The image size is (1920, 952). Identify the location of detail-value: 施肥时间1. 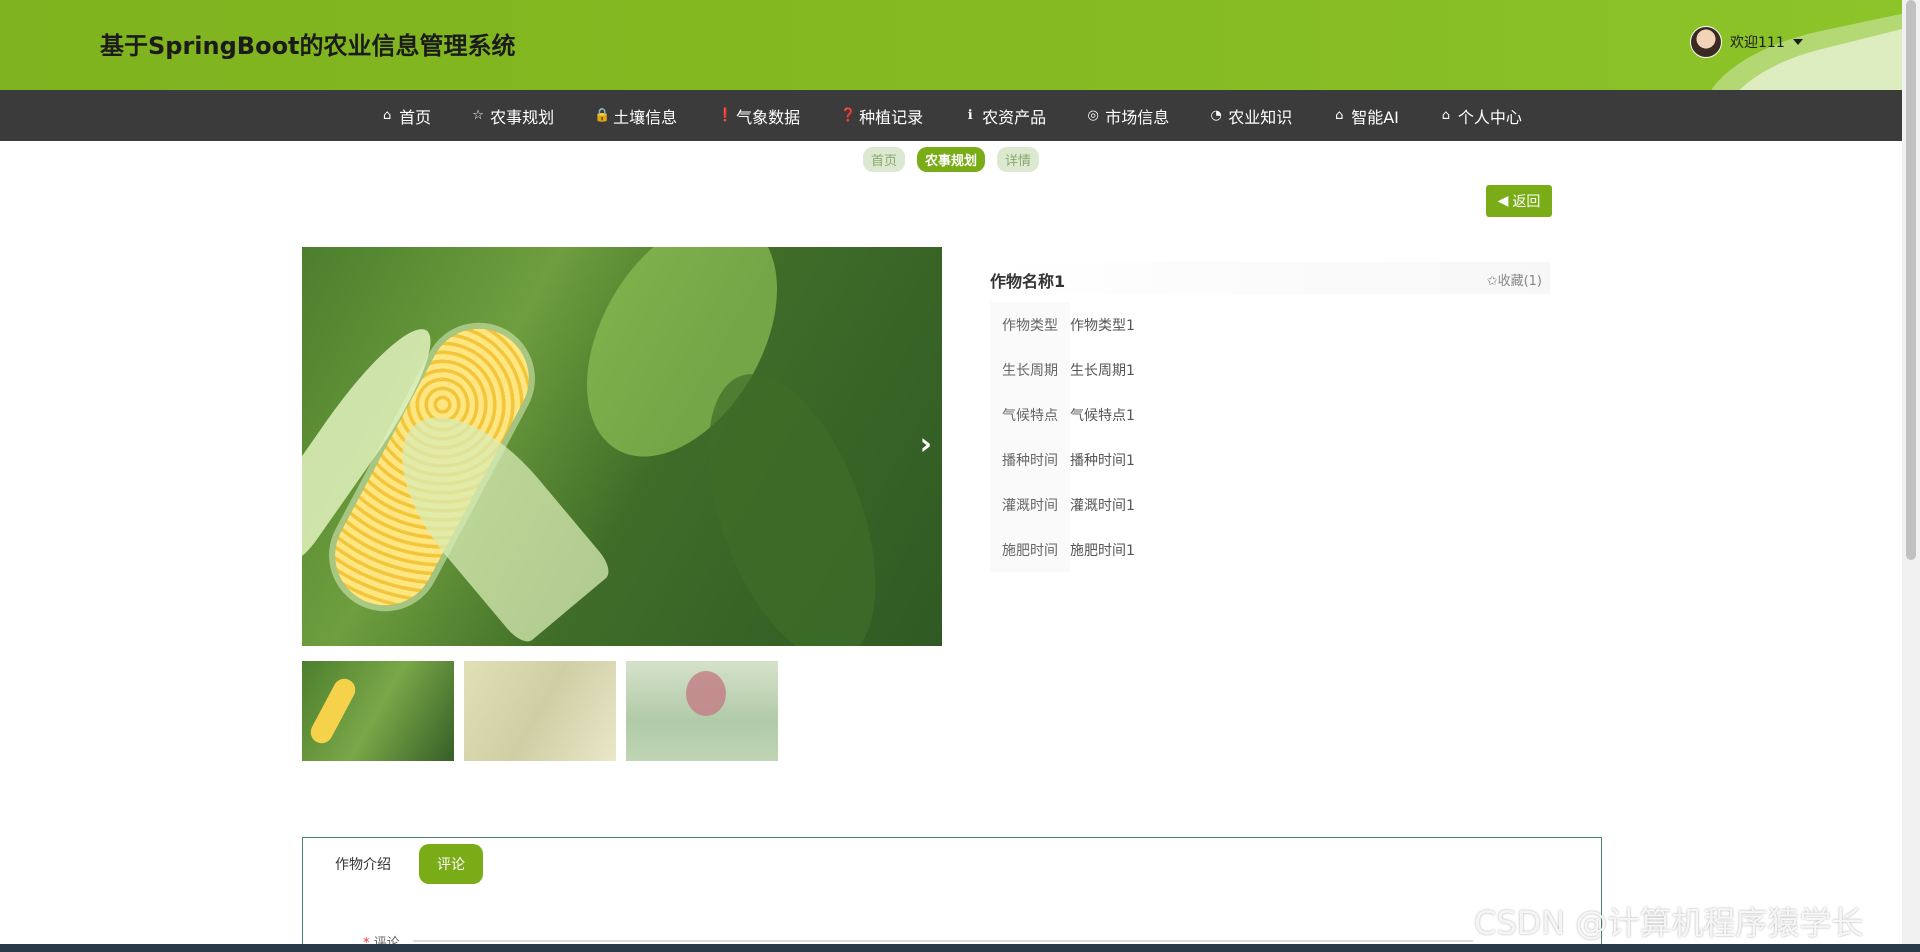
(1102, 550).